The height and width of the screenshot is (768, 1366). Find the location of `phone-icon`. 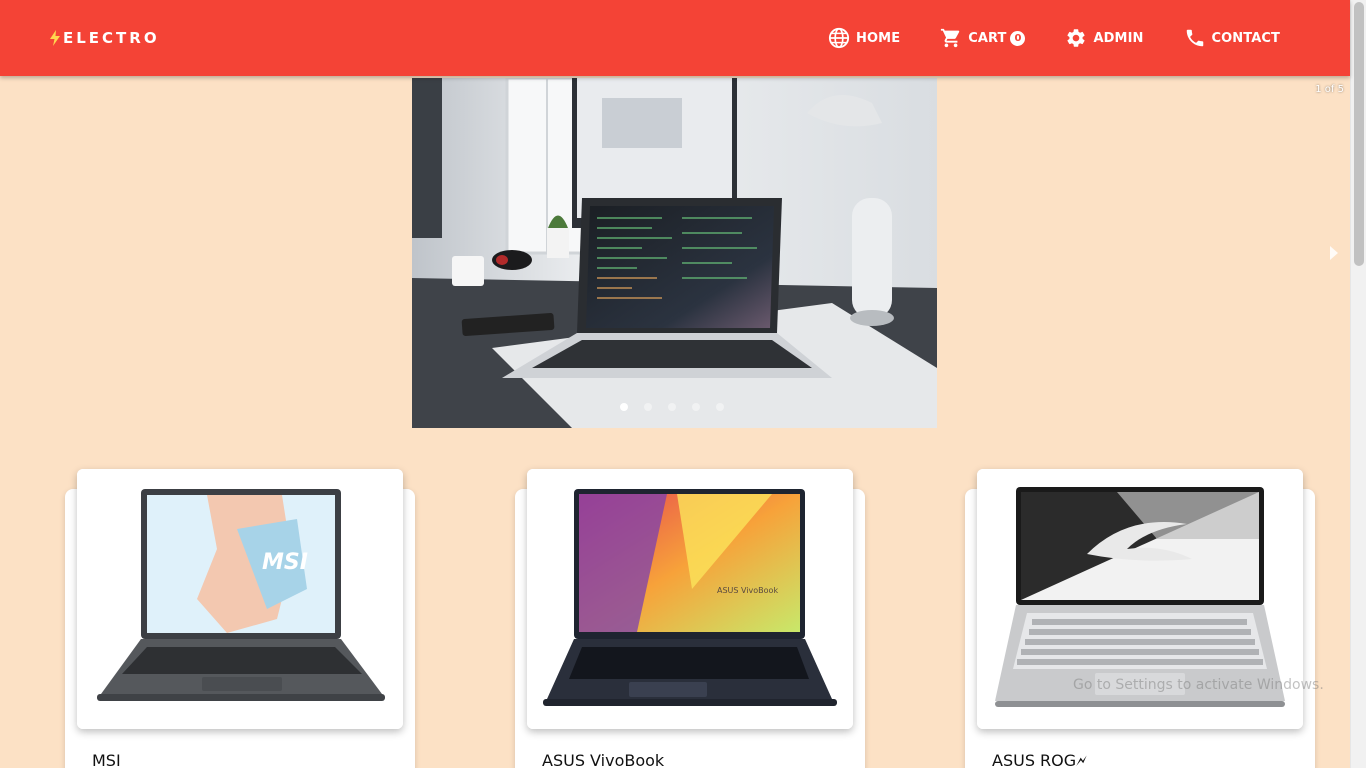

phone-icon is located at coordinates (1194, 38).